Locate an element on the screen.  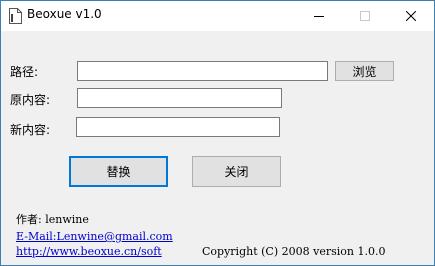
title-bar: Beoxue v1.0 is located at coordinates (217, 16).